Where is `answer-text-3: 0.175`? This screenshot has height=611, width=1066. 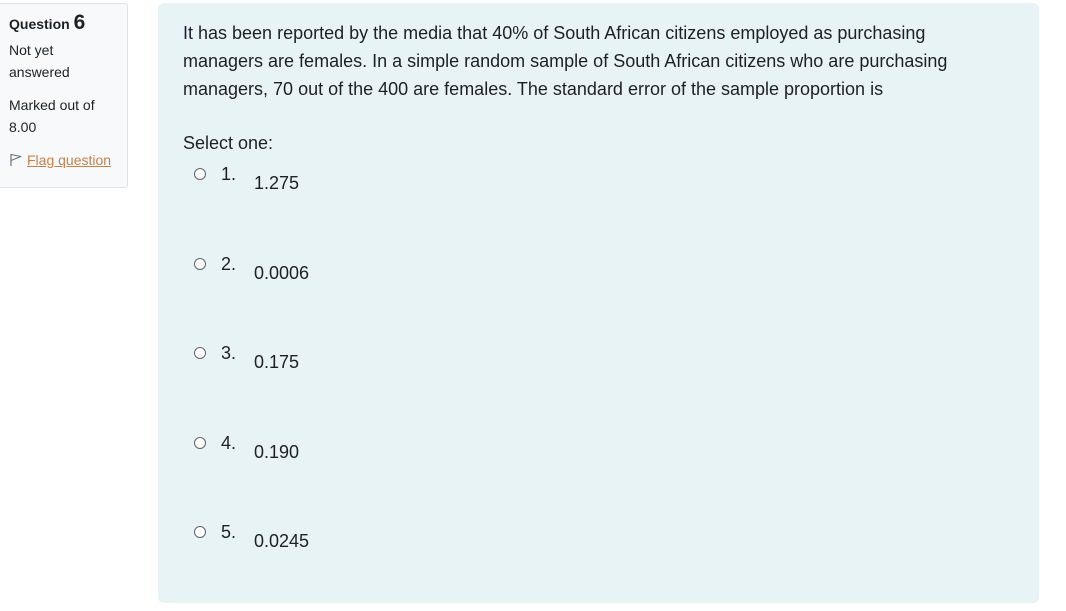 answer-text-3: 0.175 is located at coordinates (276, 362).